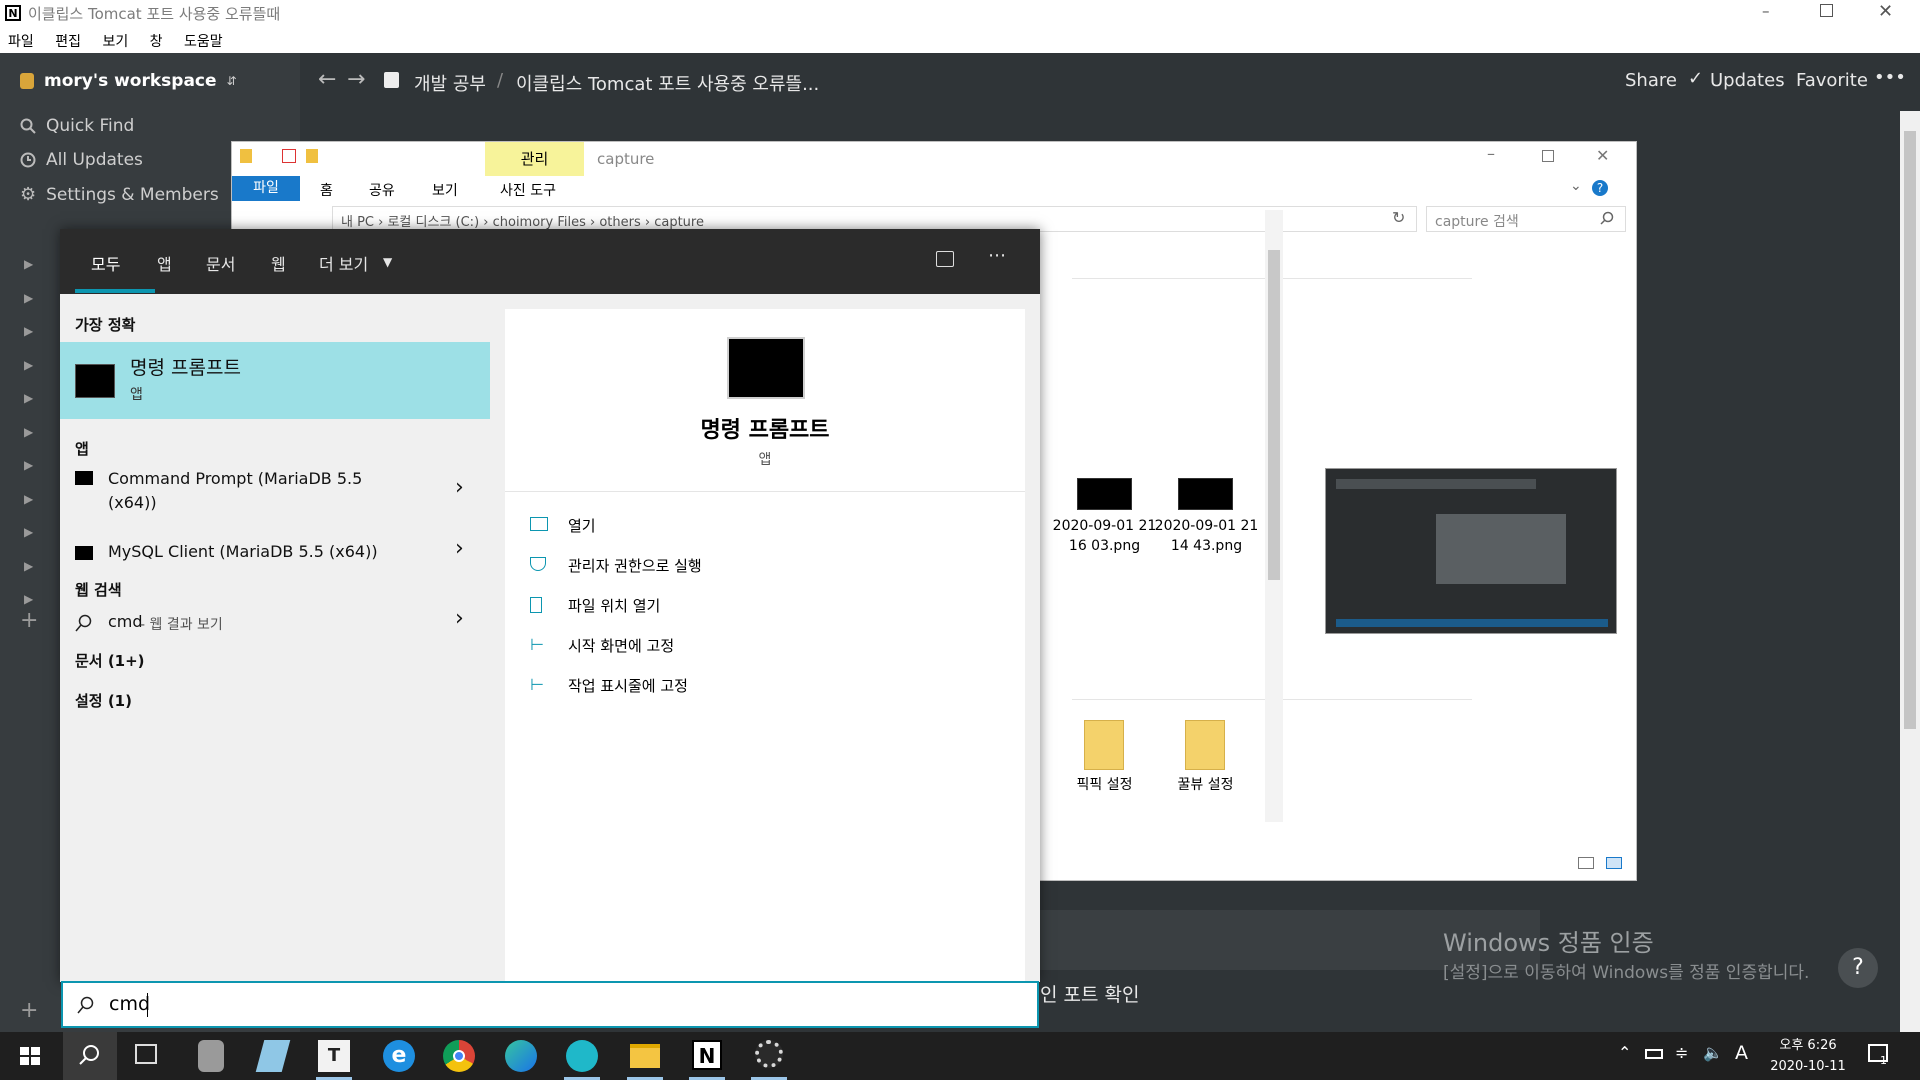  What do you see at coordinates (289, 156) in the screenshot?
I see `properties-icon` at bounding box center [289, 156].